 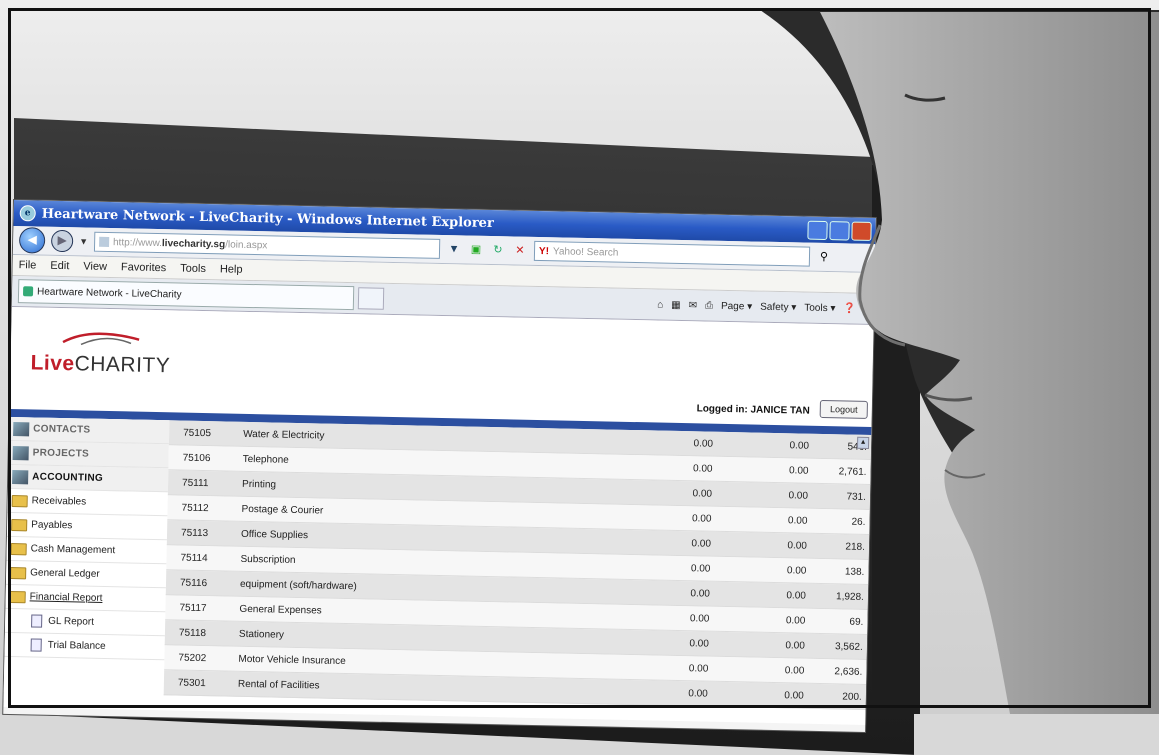 What do you see at coordinates (849, 308) in the screenshot?
I see `help-icon: ❓` at bounding box center [849, 308].